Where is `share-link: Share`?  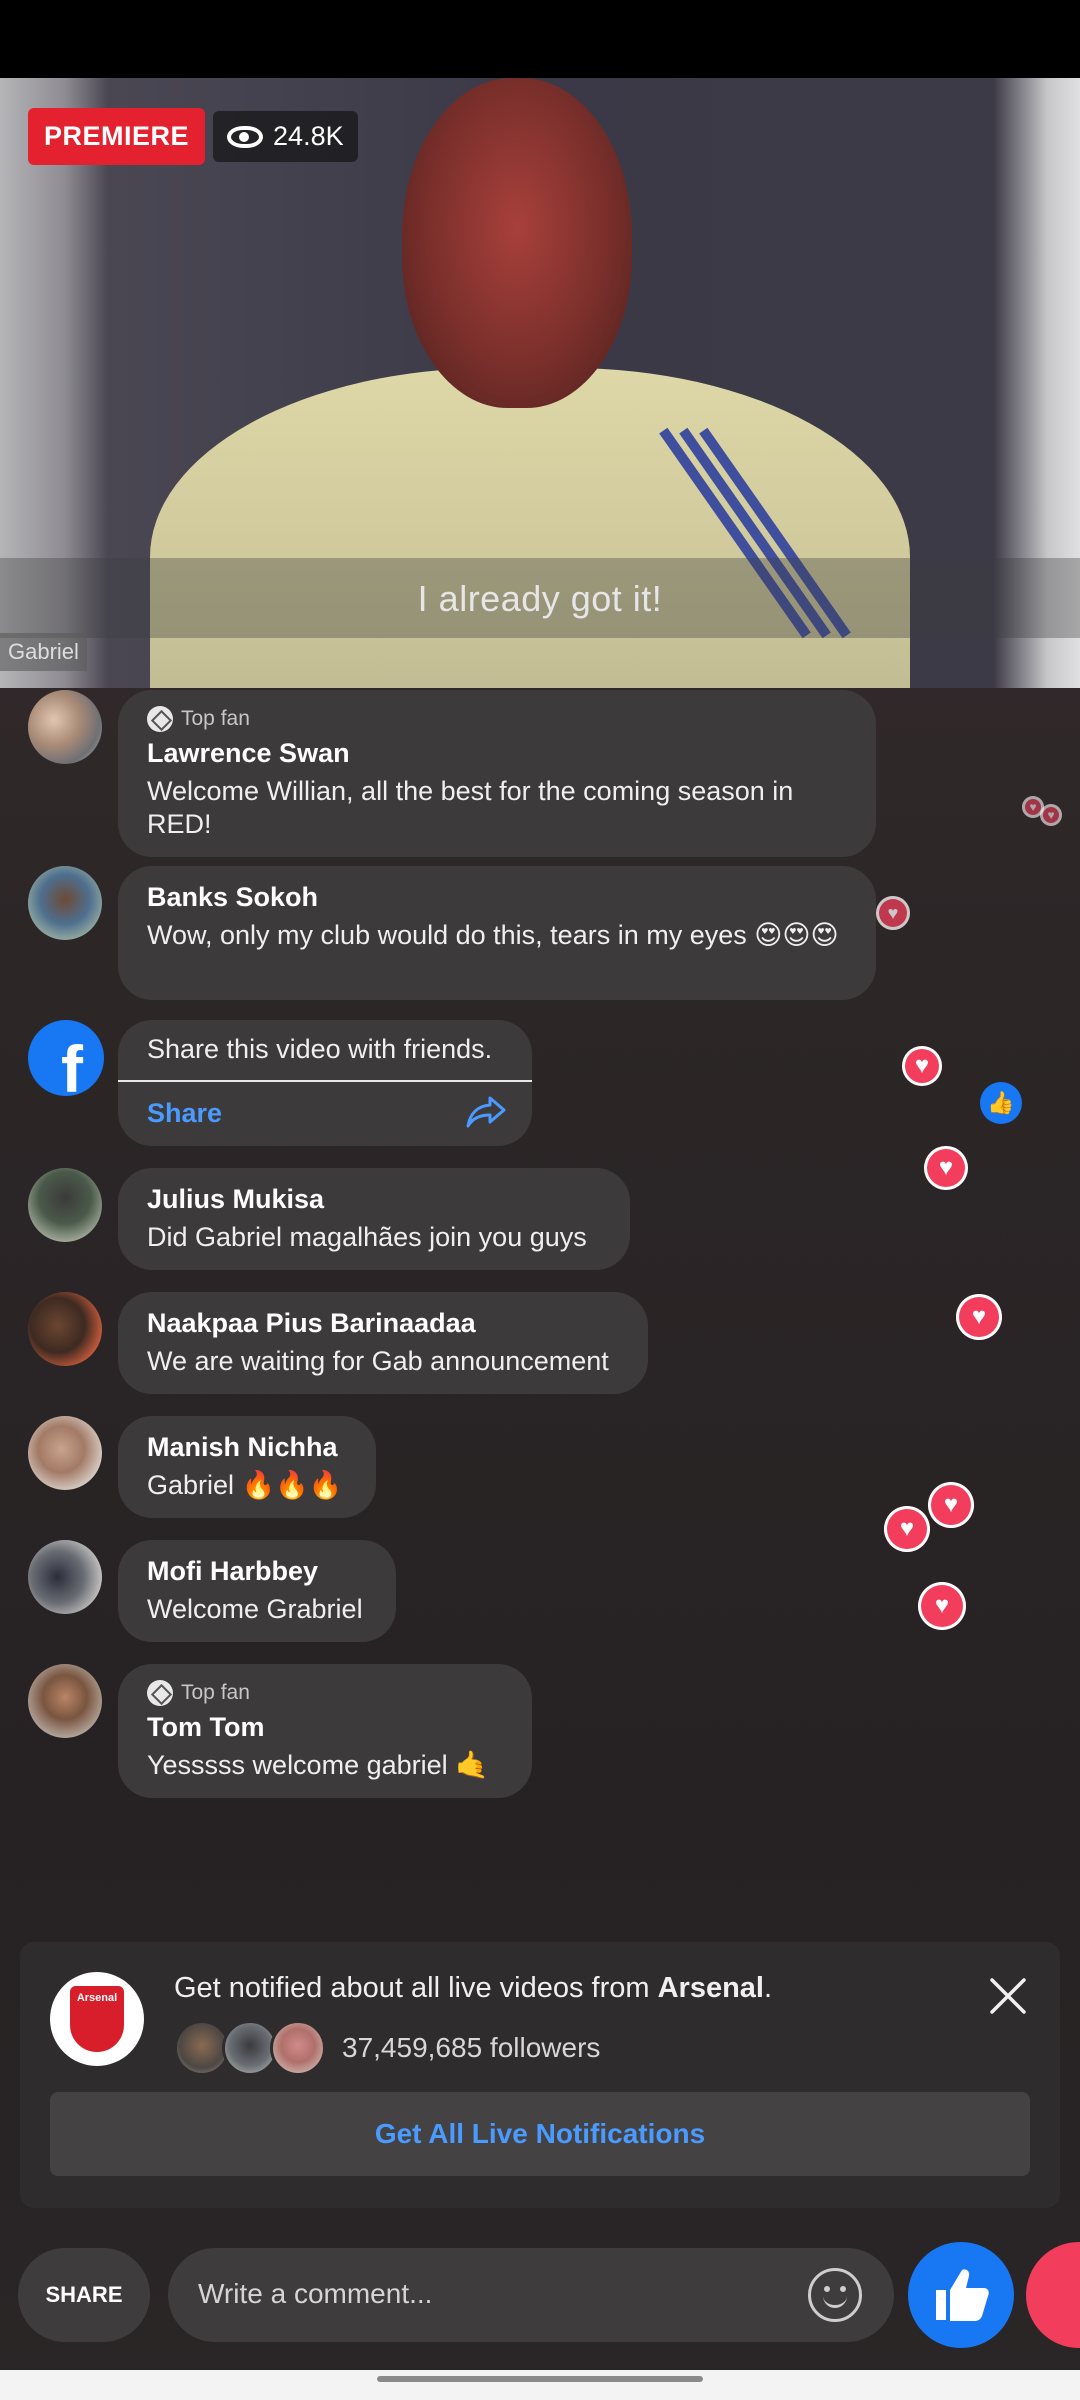 share-link: Share is located at coordinates (184, 1113).